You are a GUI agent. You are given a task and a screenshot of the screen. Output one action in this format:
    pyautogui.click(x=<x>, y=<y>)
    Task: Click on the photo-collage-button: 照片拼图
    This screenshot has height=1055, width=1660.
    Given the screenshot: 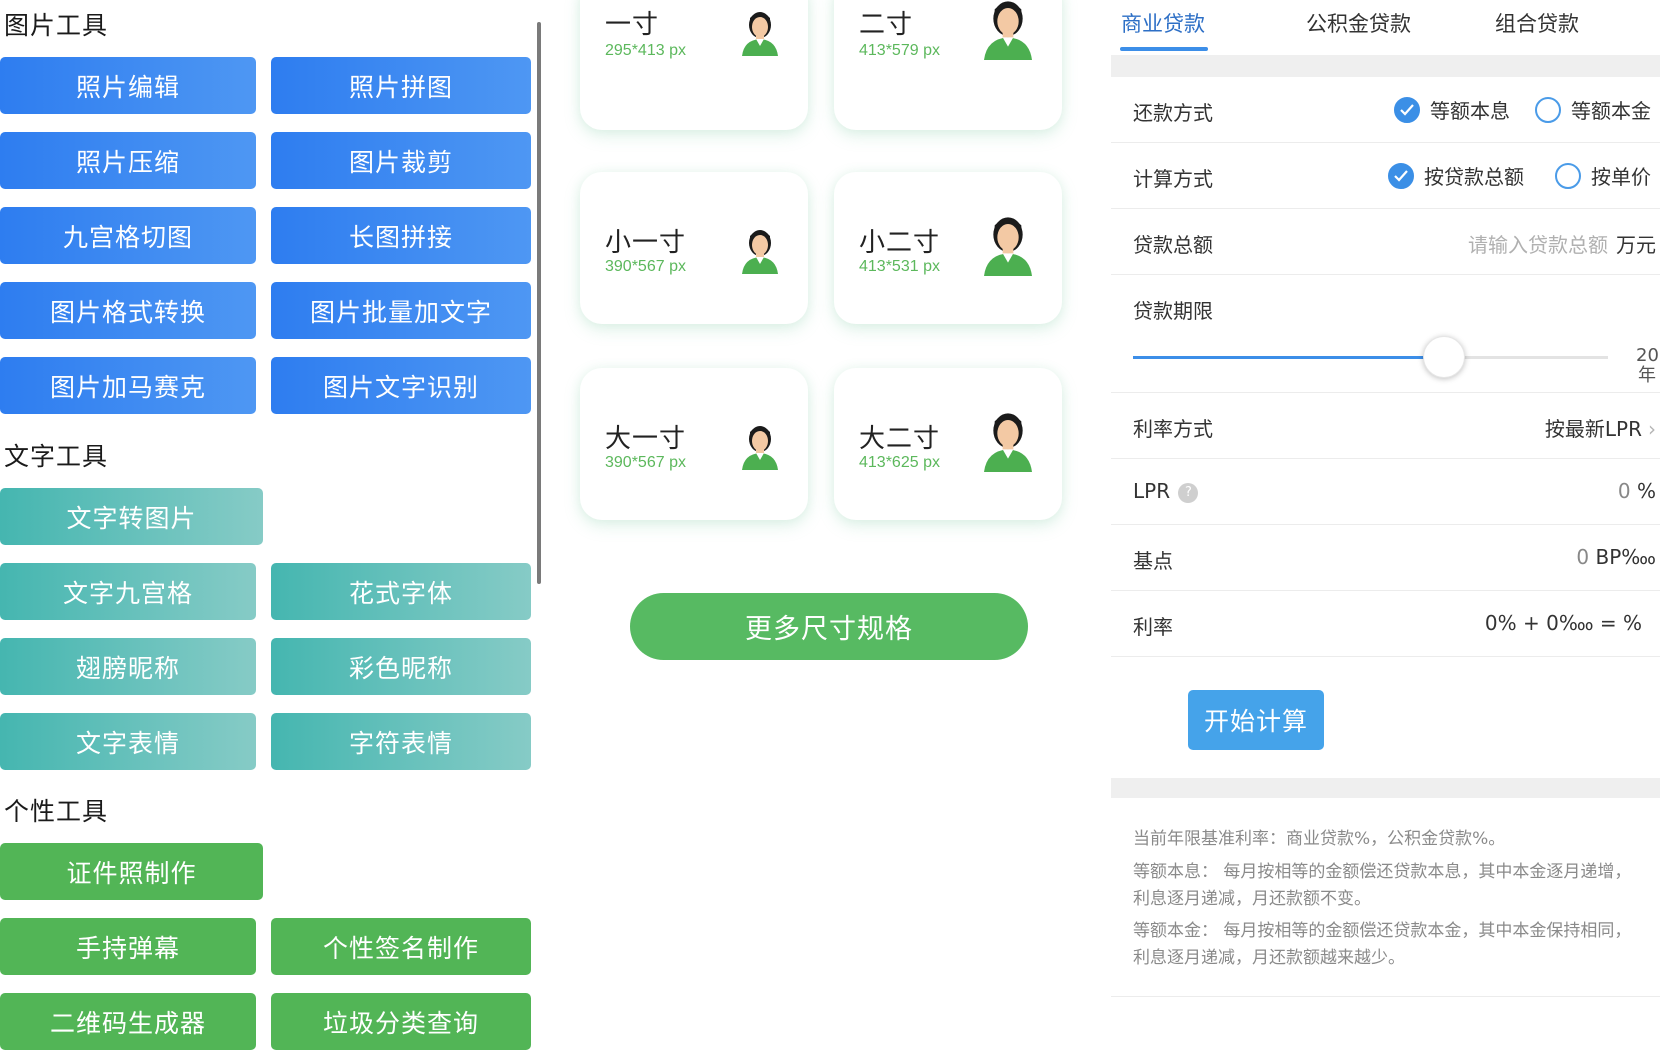 What is the action you would take?
    pyautogui.click(x=401, y=85)
    